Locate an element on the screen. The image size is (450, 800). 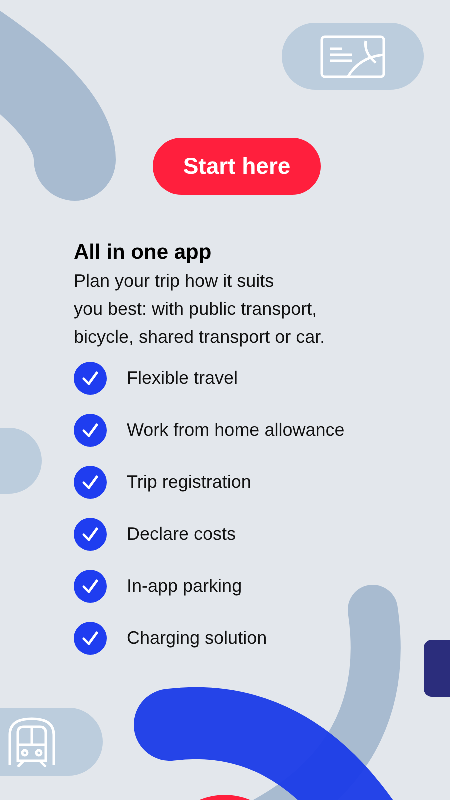
feature-label: Declare costs is located at coordinates (181, 534).